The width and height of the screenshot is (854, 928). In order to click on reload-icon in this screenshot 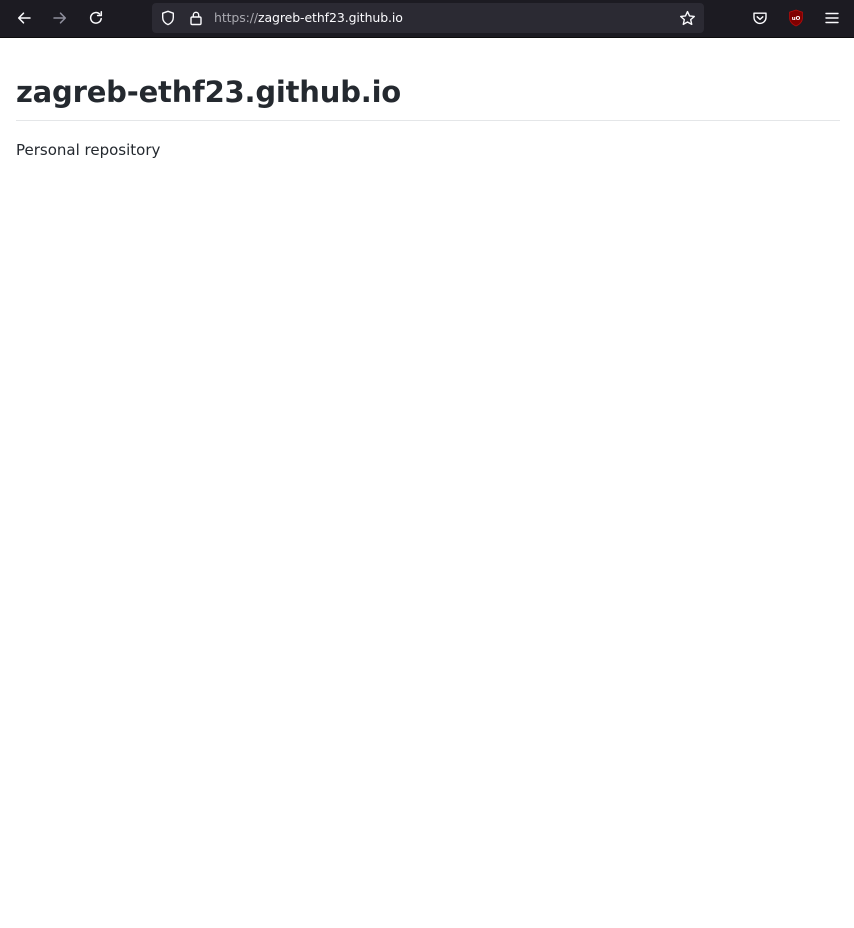, I will do `click(96, 17)`.